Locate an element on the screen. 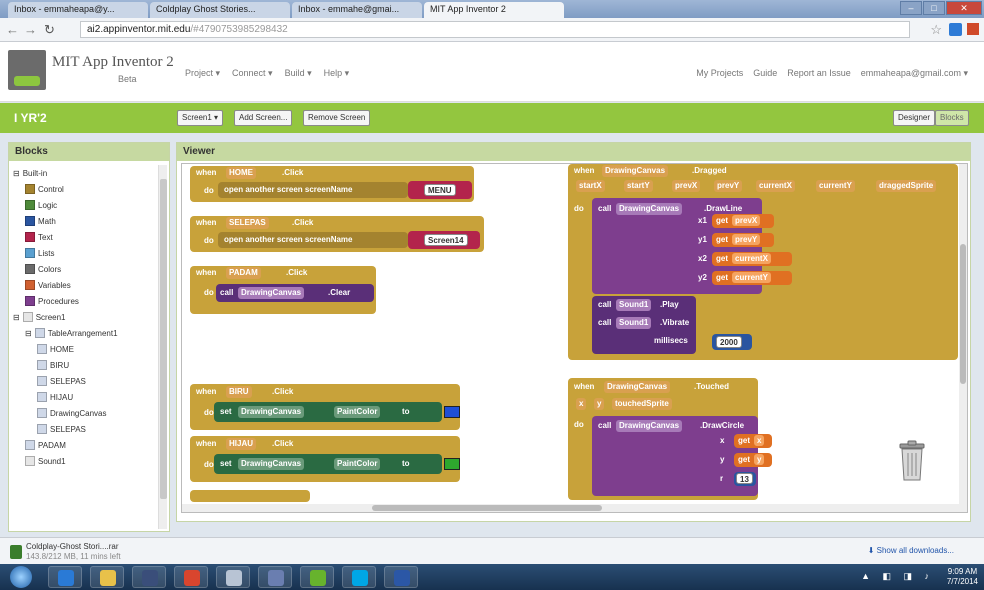 This screenshot has width=984, height=590. screen-name-value: MENU is located at coordinates (440, 190).